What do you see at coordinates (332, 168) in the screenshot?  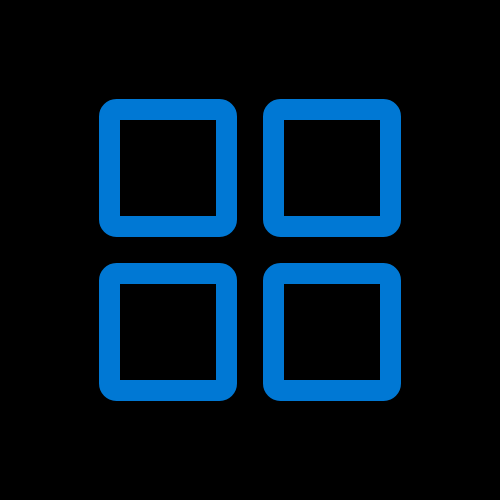 I see `tile-top-right` at bounding box center [332, 168].